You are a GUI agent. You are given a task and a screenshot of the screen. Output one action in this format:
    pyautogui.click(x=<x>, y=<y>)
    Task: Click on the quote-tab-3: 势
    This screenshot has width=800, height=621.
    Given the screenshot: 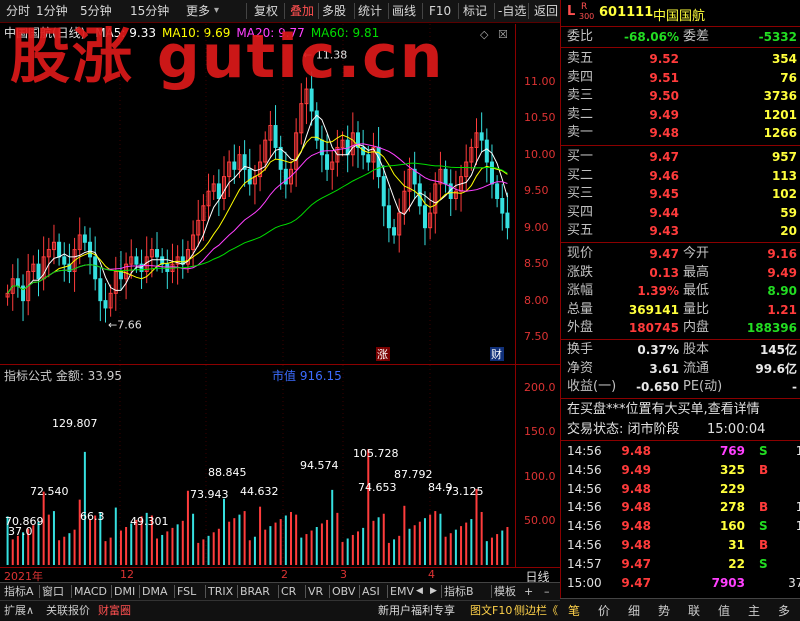 What is the action you would take?
    pyautogui.click(x=664, y=610)
    